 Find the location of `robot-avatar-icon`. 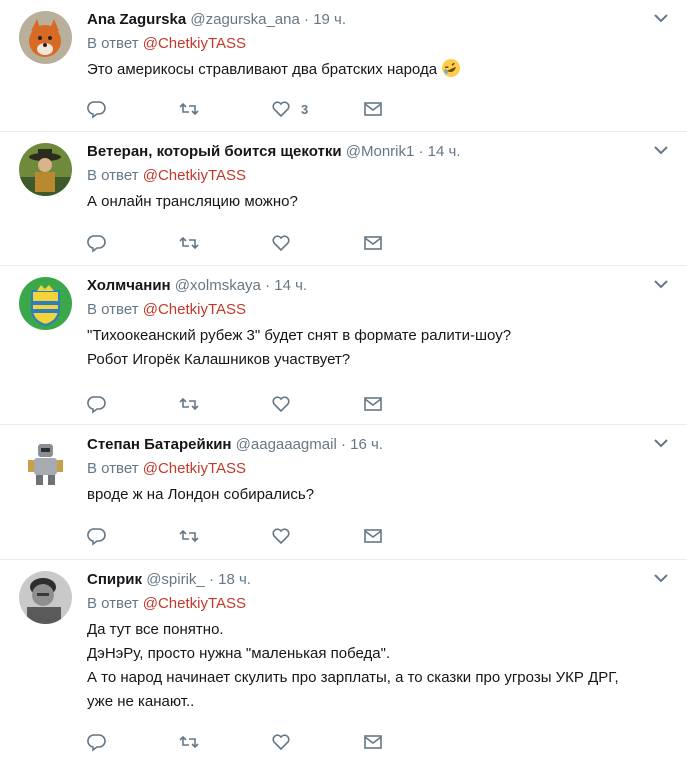

robot-avatar-icon is located at coordinates (45, 462).